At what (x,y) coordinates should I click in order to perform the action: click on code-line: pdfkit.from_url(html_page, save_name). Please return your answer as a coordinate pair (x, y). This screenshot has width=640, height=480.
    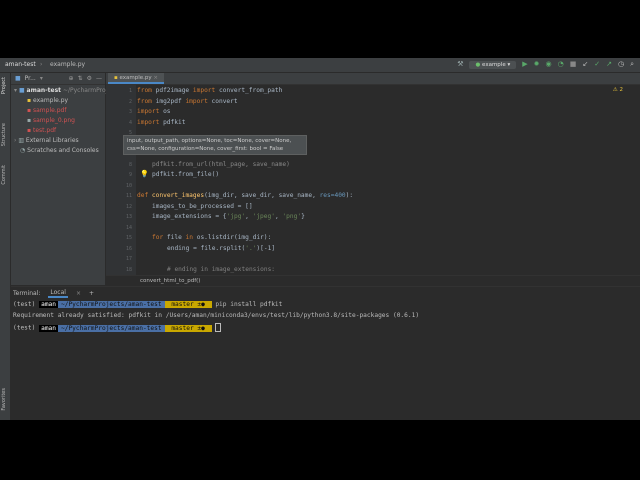
    Looking at the image, I should click on (221, 164).